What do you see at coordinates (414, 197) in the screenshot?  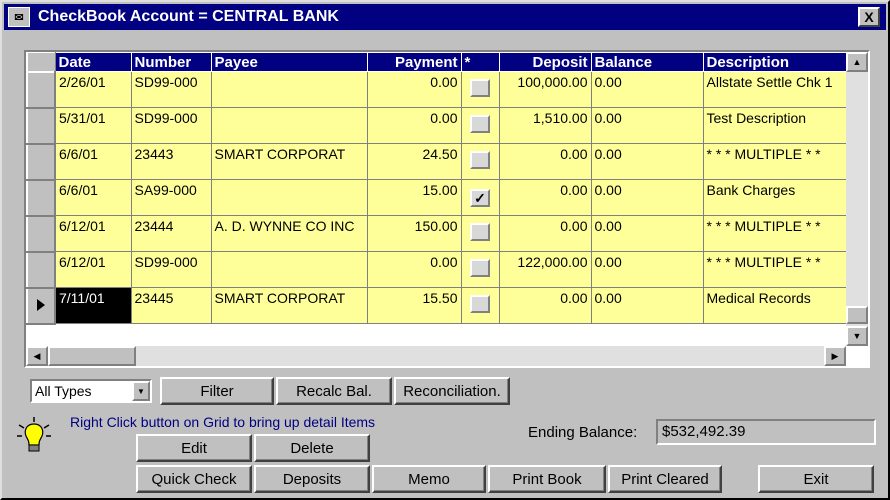 I see `cell-payment: 15.00` at bounding box center [414, 197].